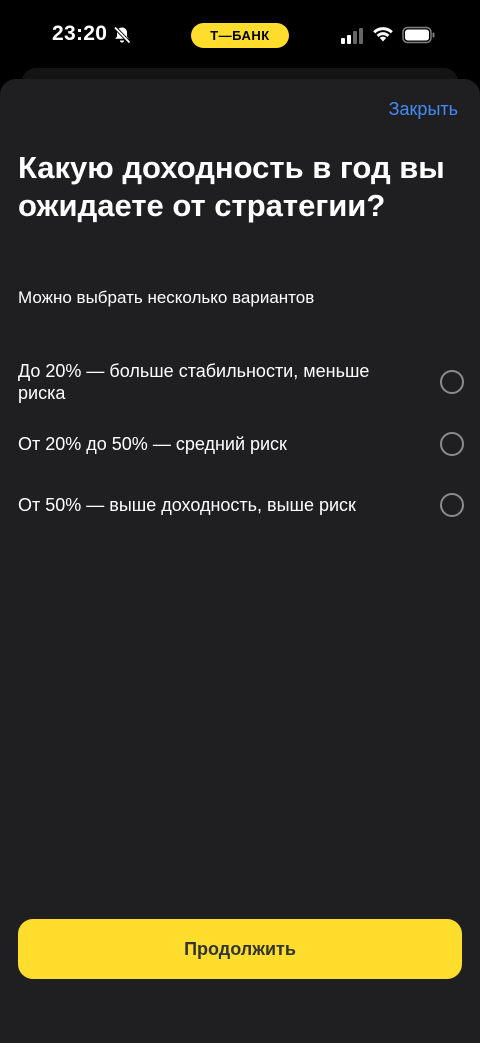  I want to click on carrier-badge: Т—БАНК, so click(240, 35).